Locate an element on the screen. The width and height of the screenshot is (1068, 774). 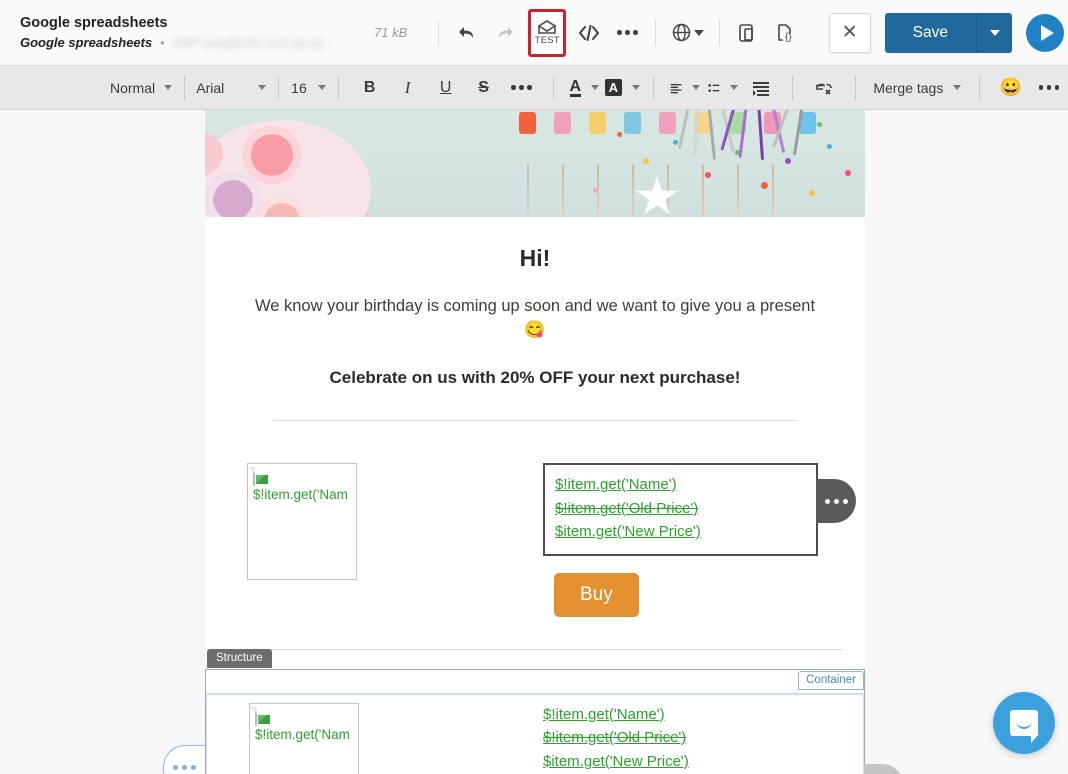
merge-tags-select: Merge tags is located at coordinates (917, 88).